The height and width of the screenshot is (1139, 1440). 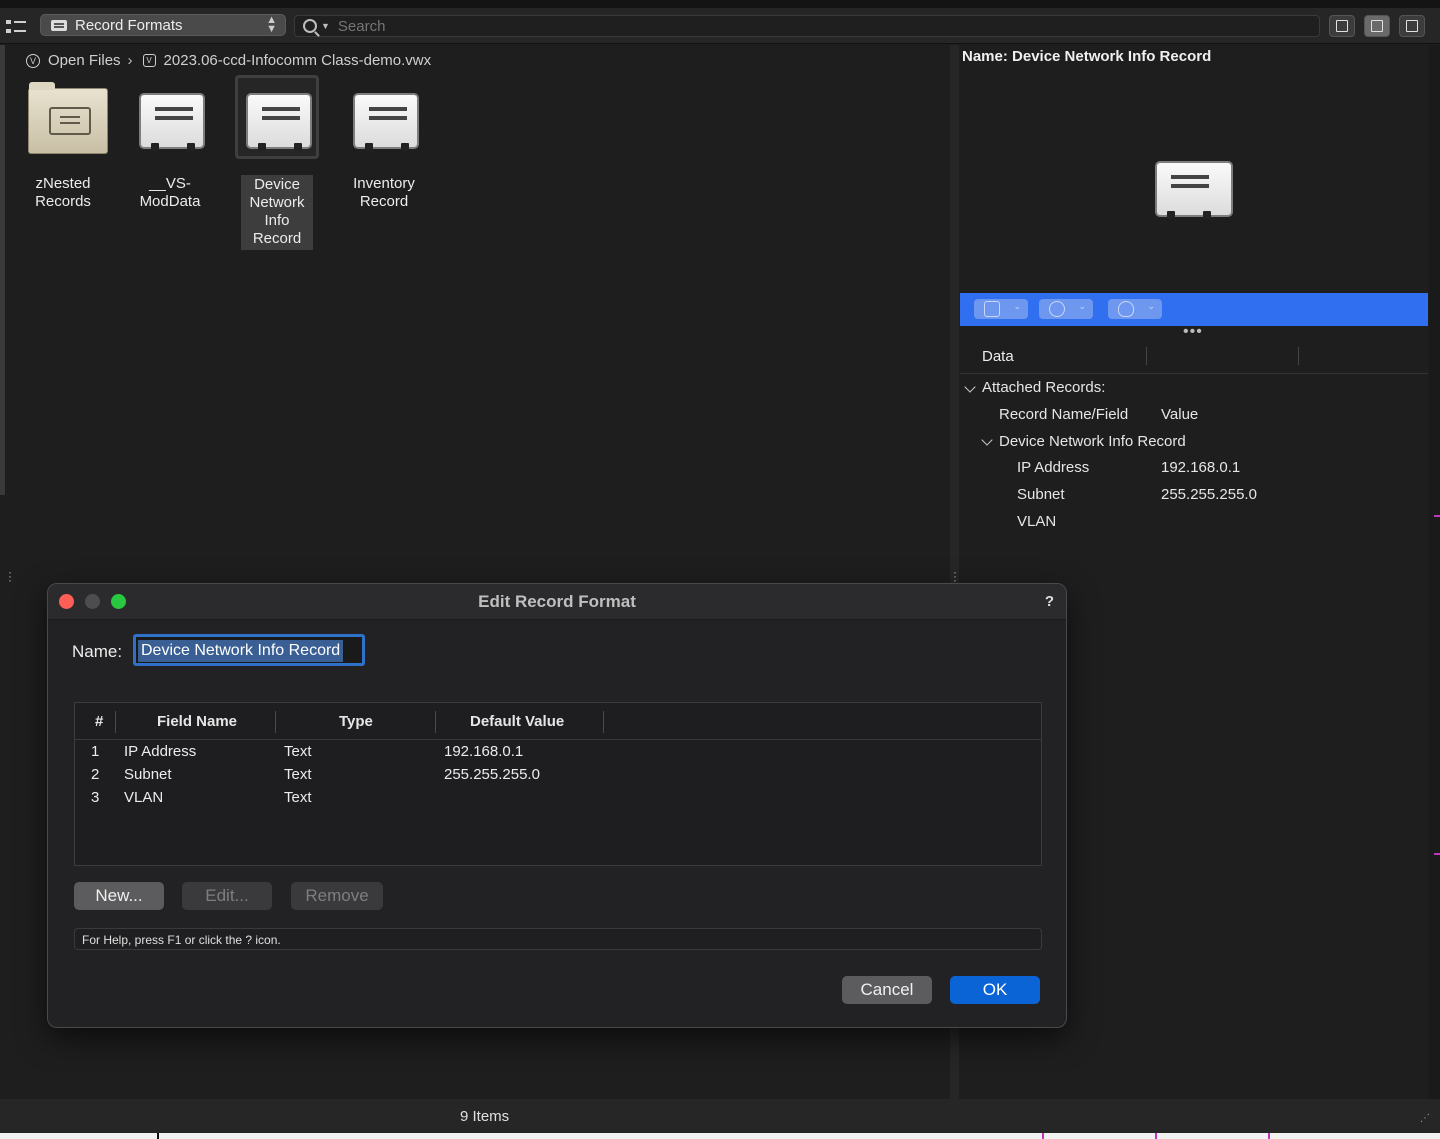 I want to click on view-cube-button: ⌄, so click(x=1001, y=309).